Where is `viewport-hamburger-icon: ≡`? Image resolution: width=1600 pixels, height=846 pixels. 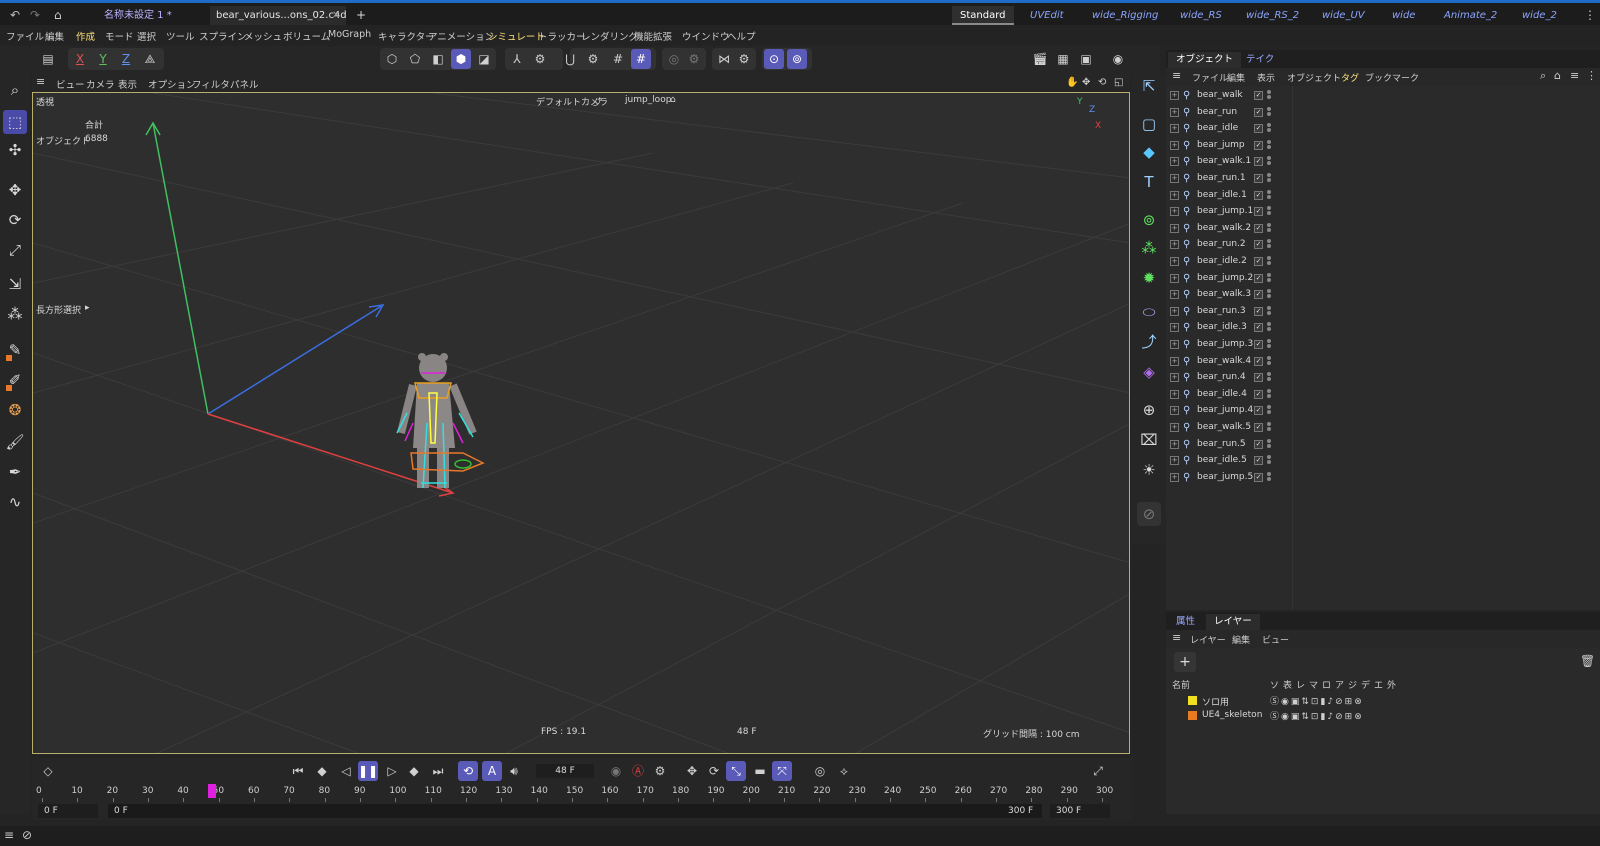 viewport-hamburger-icon: ≡ is located at coordinates (40, 81).